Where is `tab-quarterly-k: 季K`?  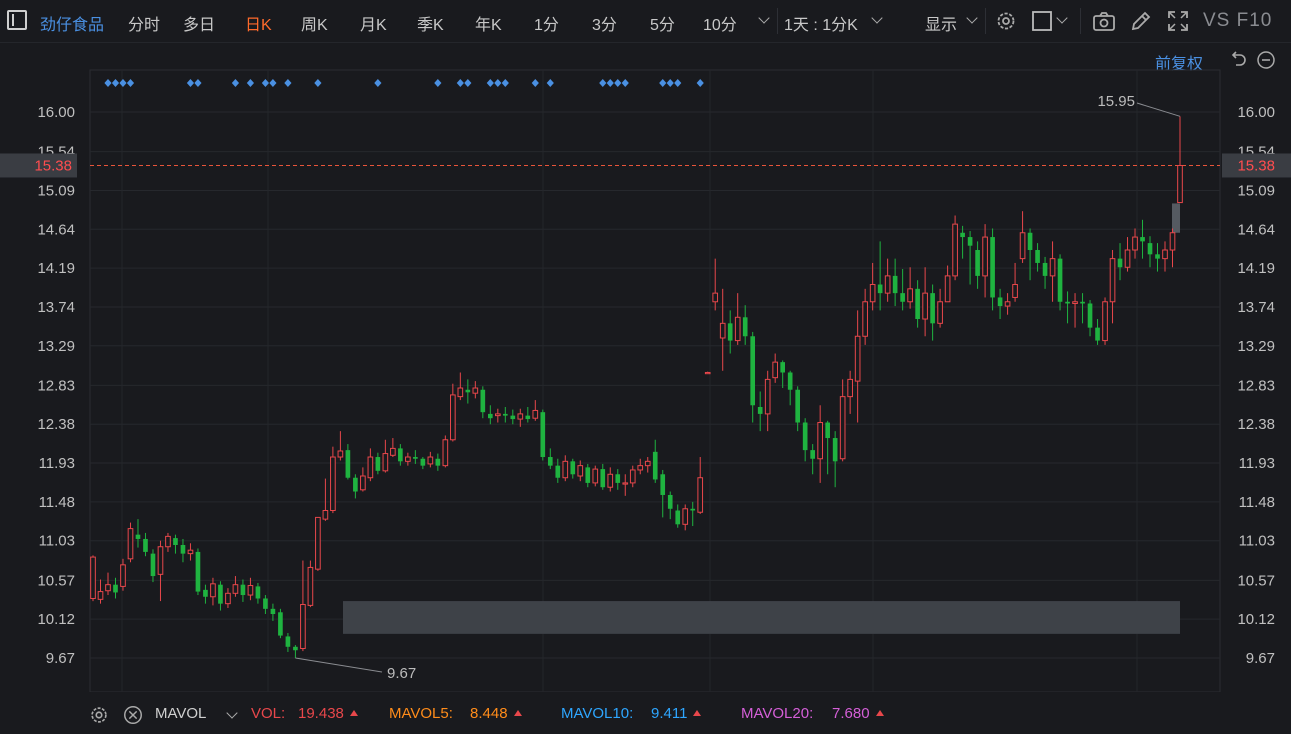
tab-quarterly-k: 季K is located at coordinates (430, 23).